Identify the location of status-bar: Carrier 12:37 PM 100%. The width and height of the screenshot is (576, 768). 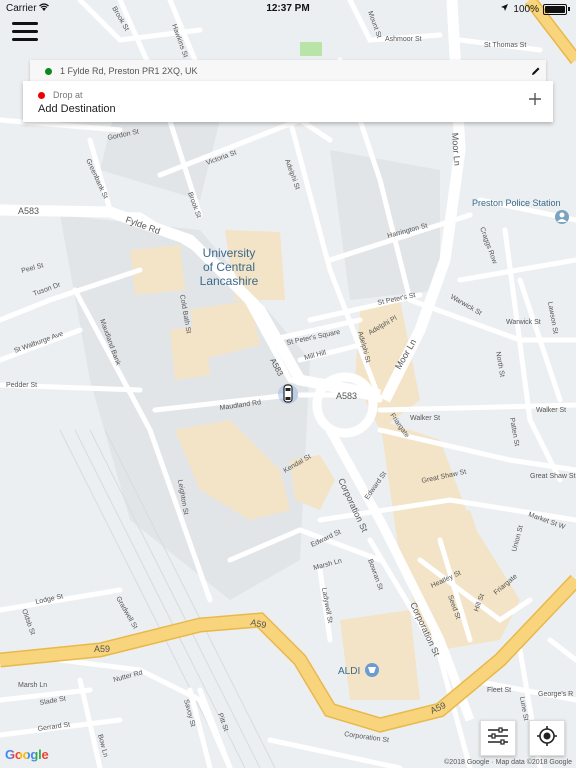
(288, 9).